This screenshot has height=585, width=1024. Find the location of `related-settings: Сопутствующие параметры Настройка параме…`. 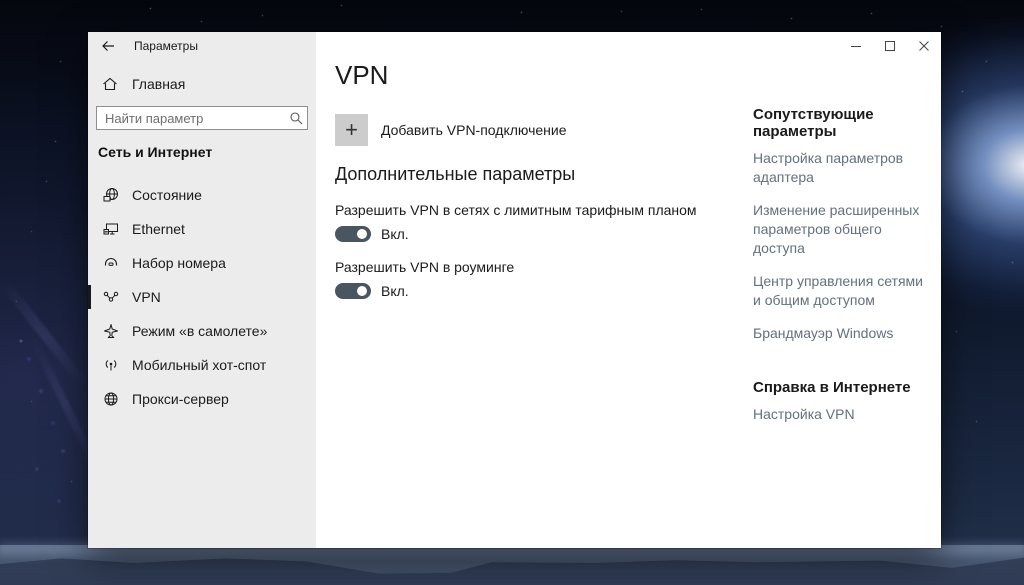

related-settings: Сопутствующие параметры Настройка параме… is located at coordinates (839, 265).